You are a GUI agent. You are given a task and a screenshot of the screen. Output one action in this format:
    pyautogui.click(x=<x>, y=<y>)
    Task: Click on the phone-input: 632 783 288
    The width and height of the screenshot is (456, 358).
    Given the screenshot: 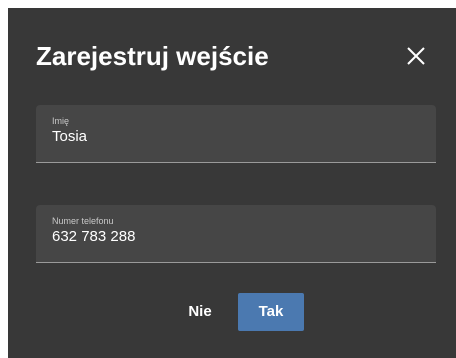 What is the action you would take?
    pyautogui.click(x=237, y=236)
    